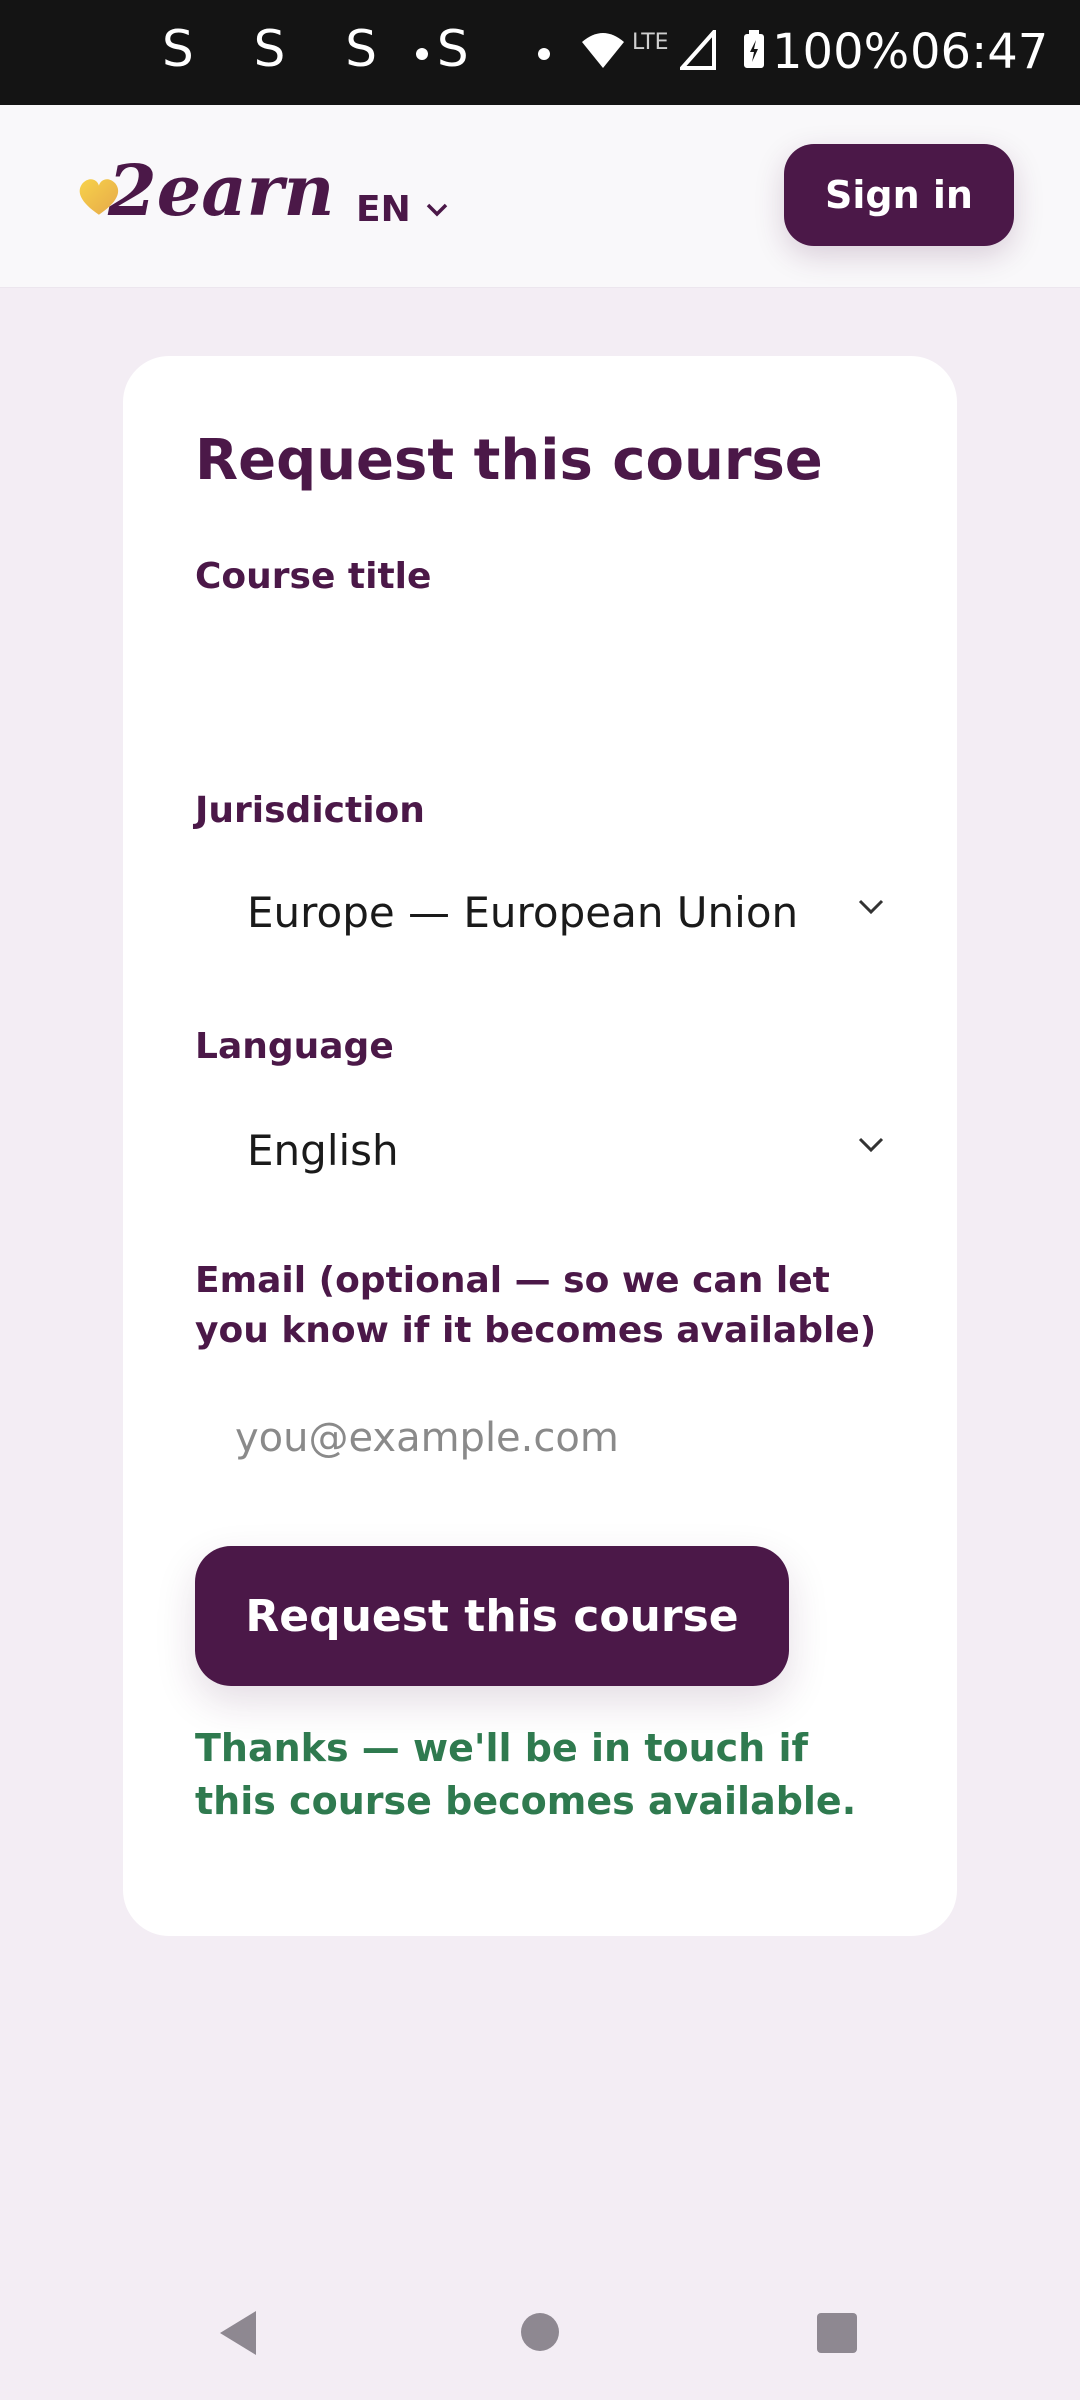  I want to click on recents-icon, so click(837, 2333).